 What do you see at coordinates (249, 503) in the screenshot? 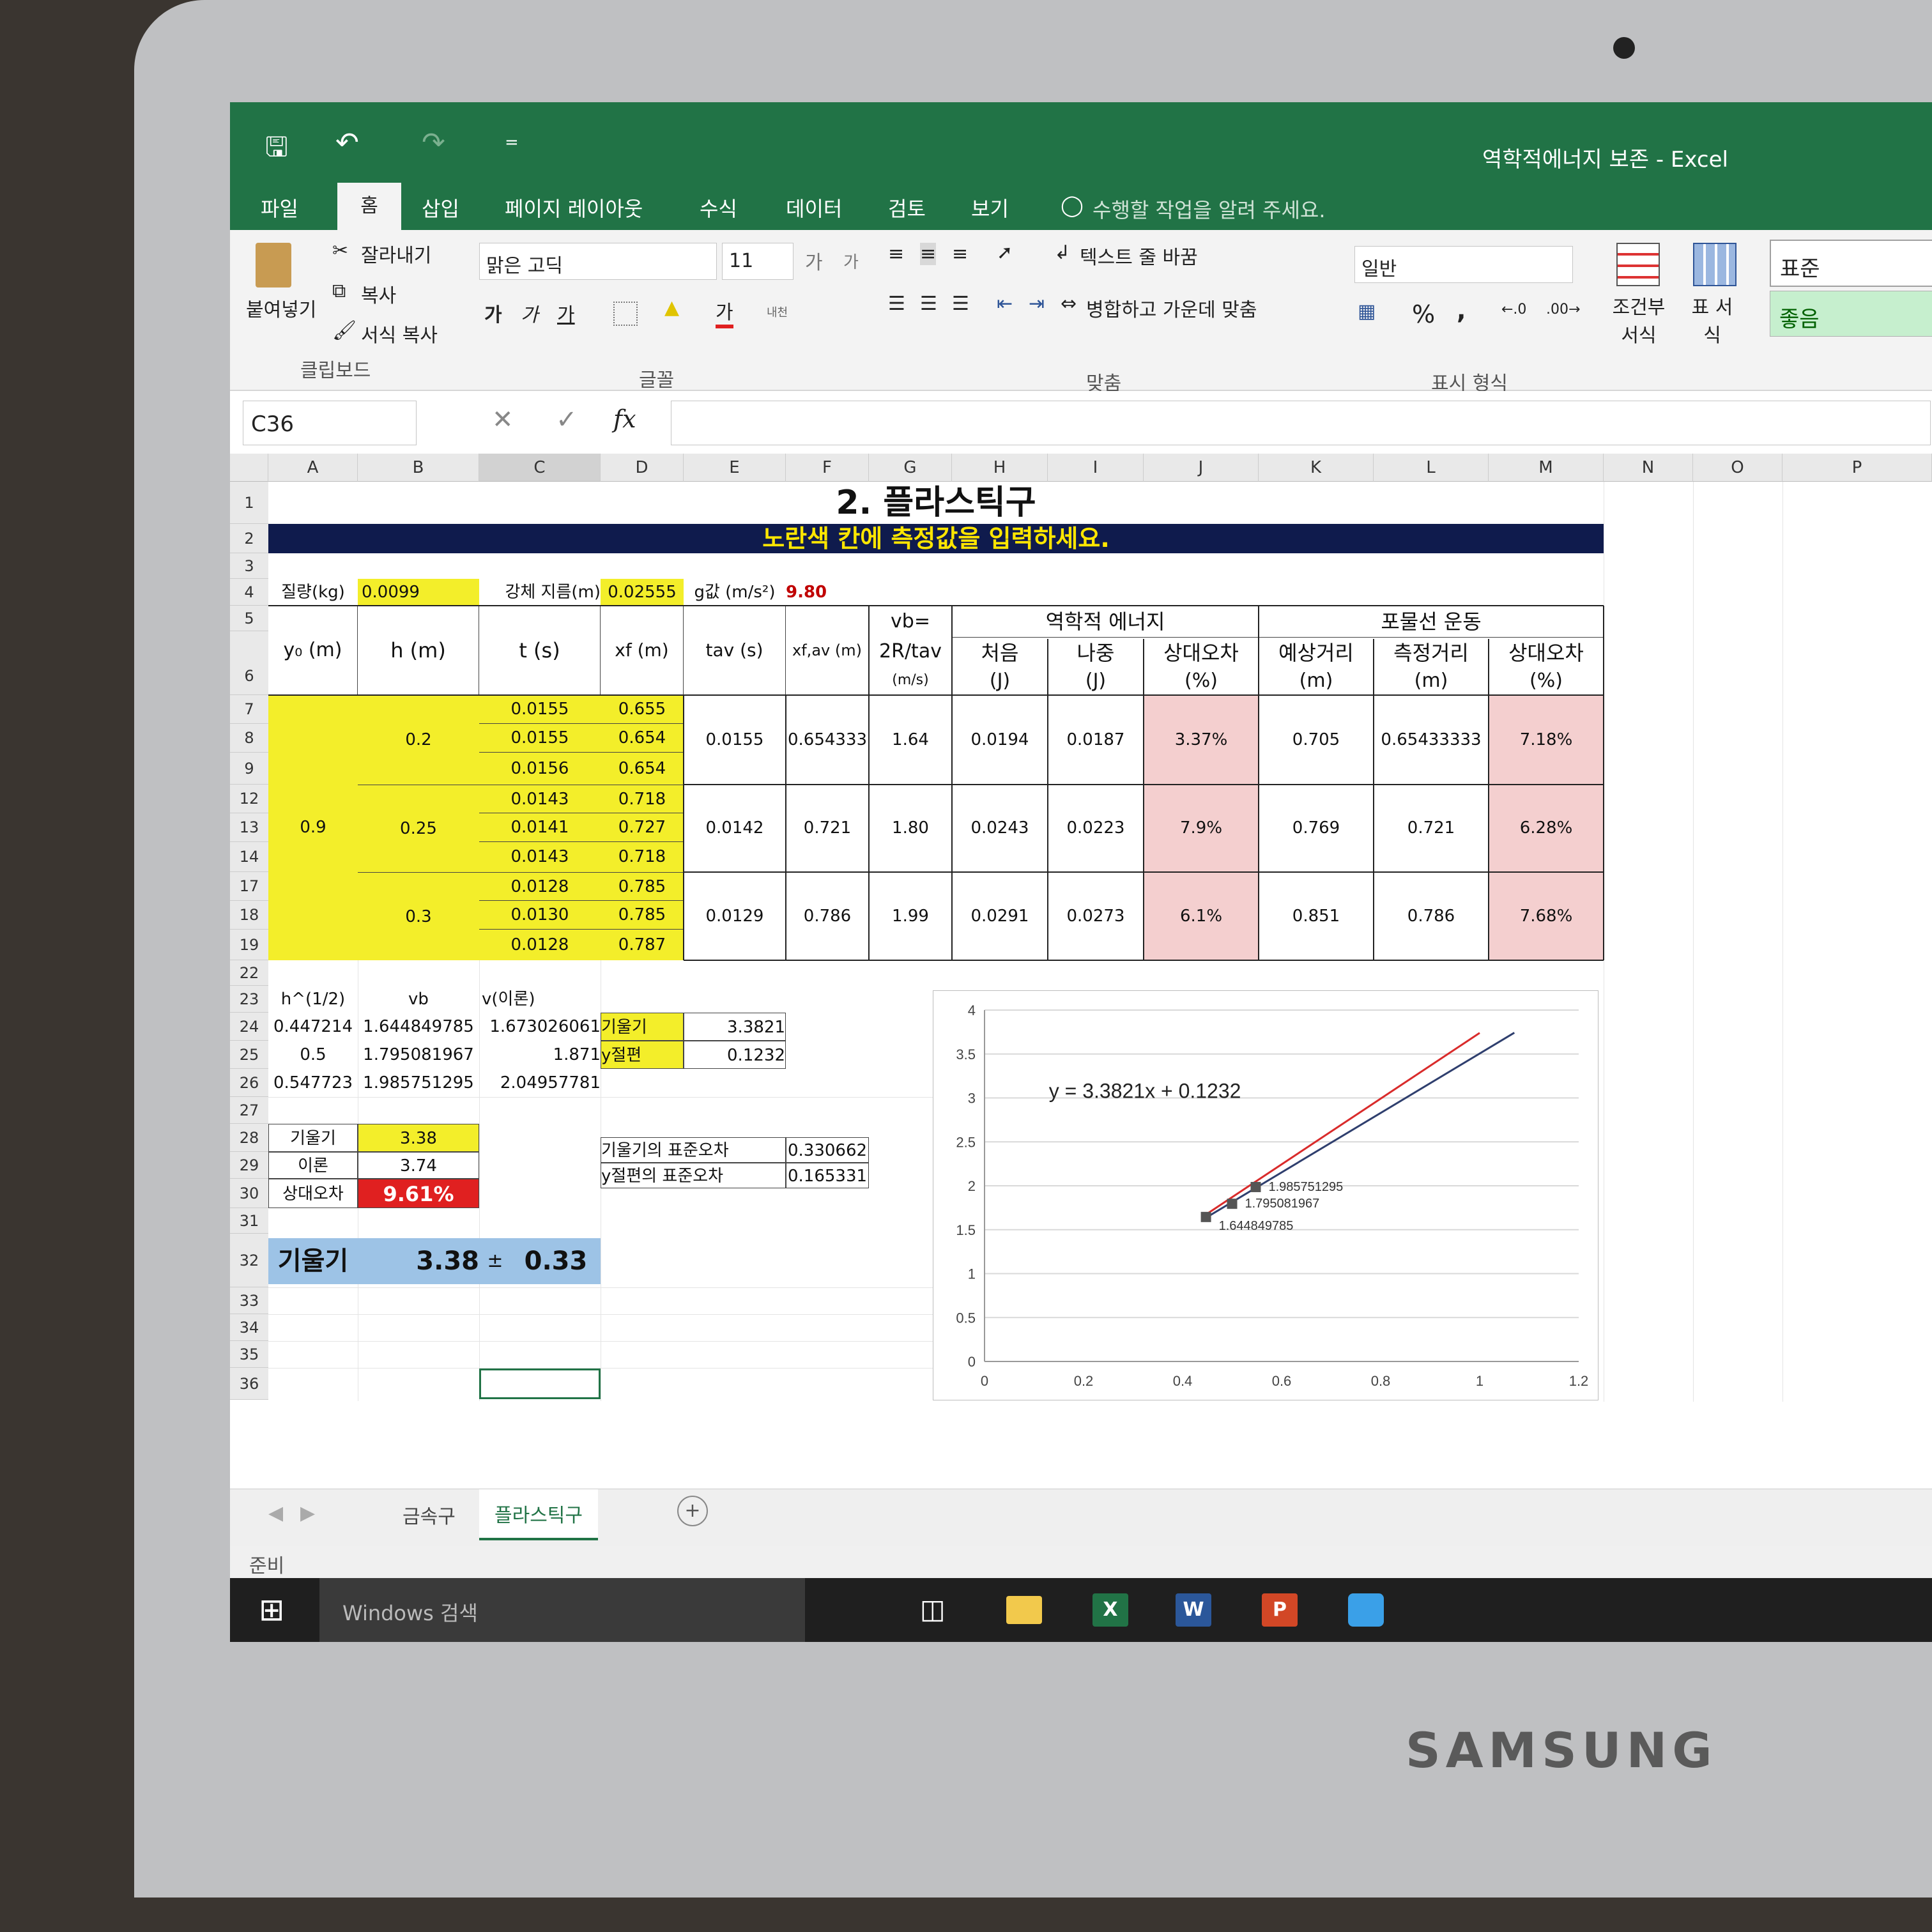
I see `row-header: 1` at bounding box center [249, 503].